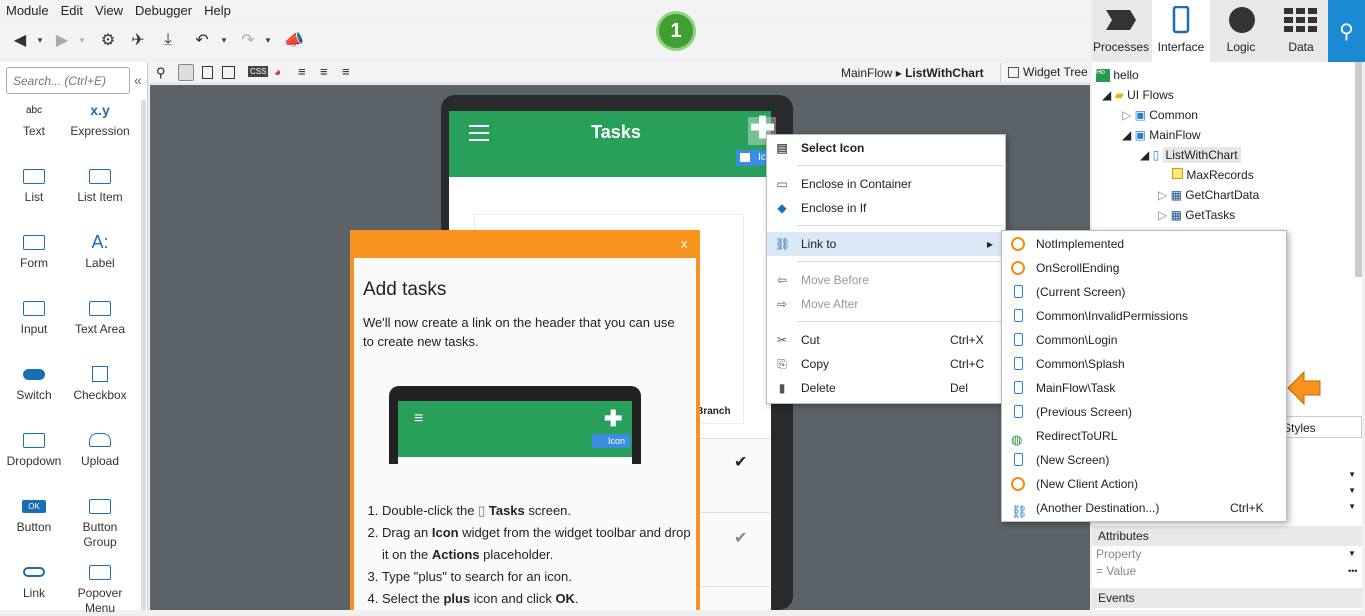 The height and width of the screenshot is (616, 1365). Describe the element at coordinates (143, 355) in the screenshot. I see `toolbox-scrollbar` at that location.